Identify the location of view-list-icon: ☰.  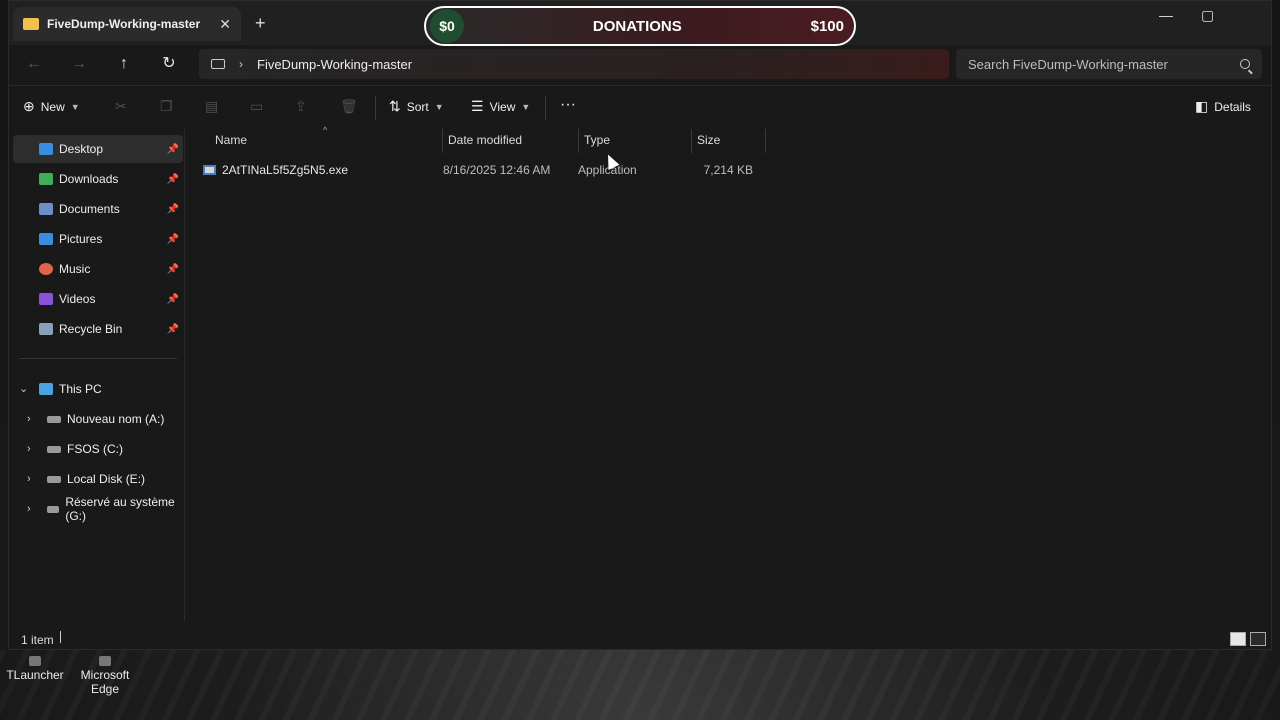
(477, 106).